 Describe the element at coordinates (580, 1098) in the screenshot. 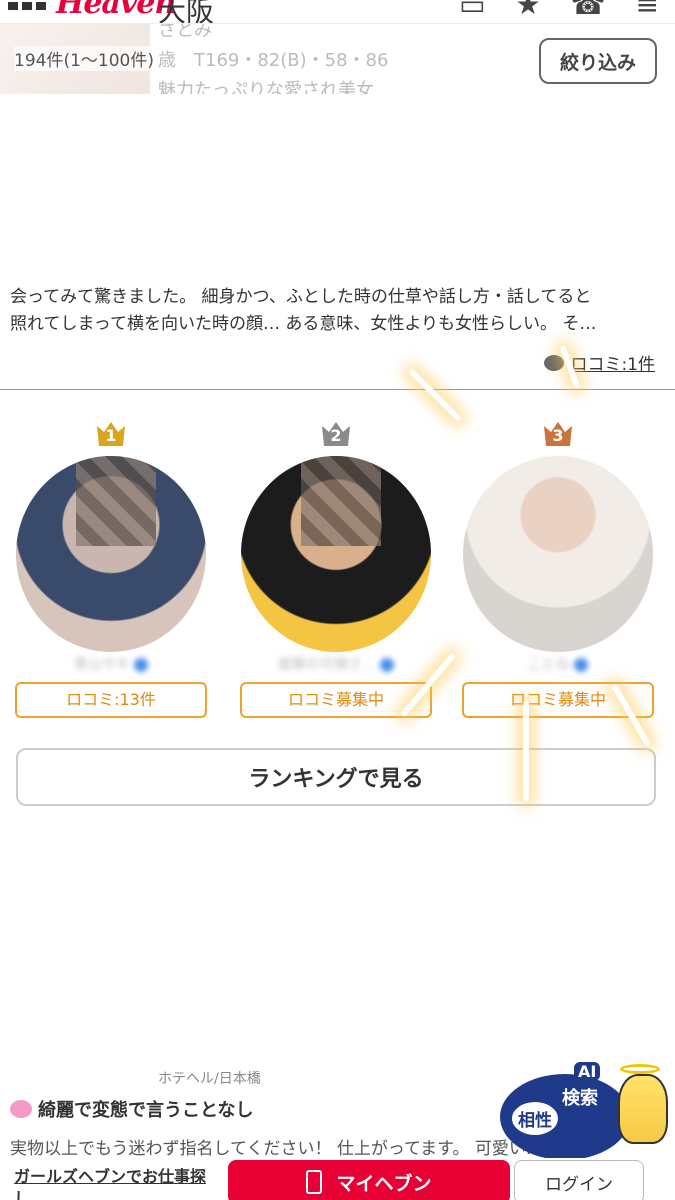

I see `search-label: 検索` at that location.